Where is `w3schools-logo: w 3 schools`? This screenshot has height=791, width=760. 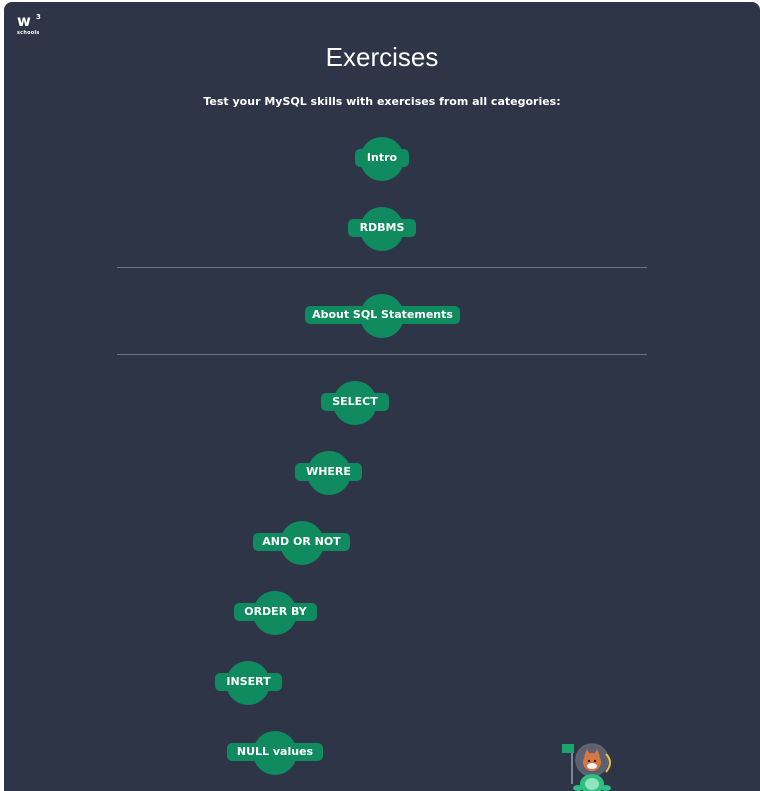
w3schools-logo: w 3 schools is located at coordinates (31, 26).